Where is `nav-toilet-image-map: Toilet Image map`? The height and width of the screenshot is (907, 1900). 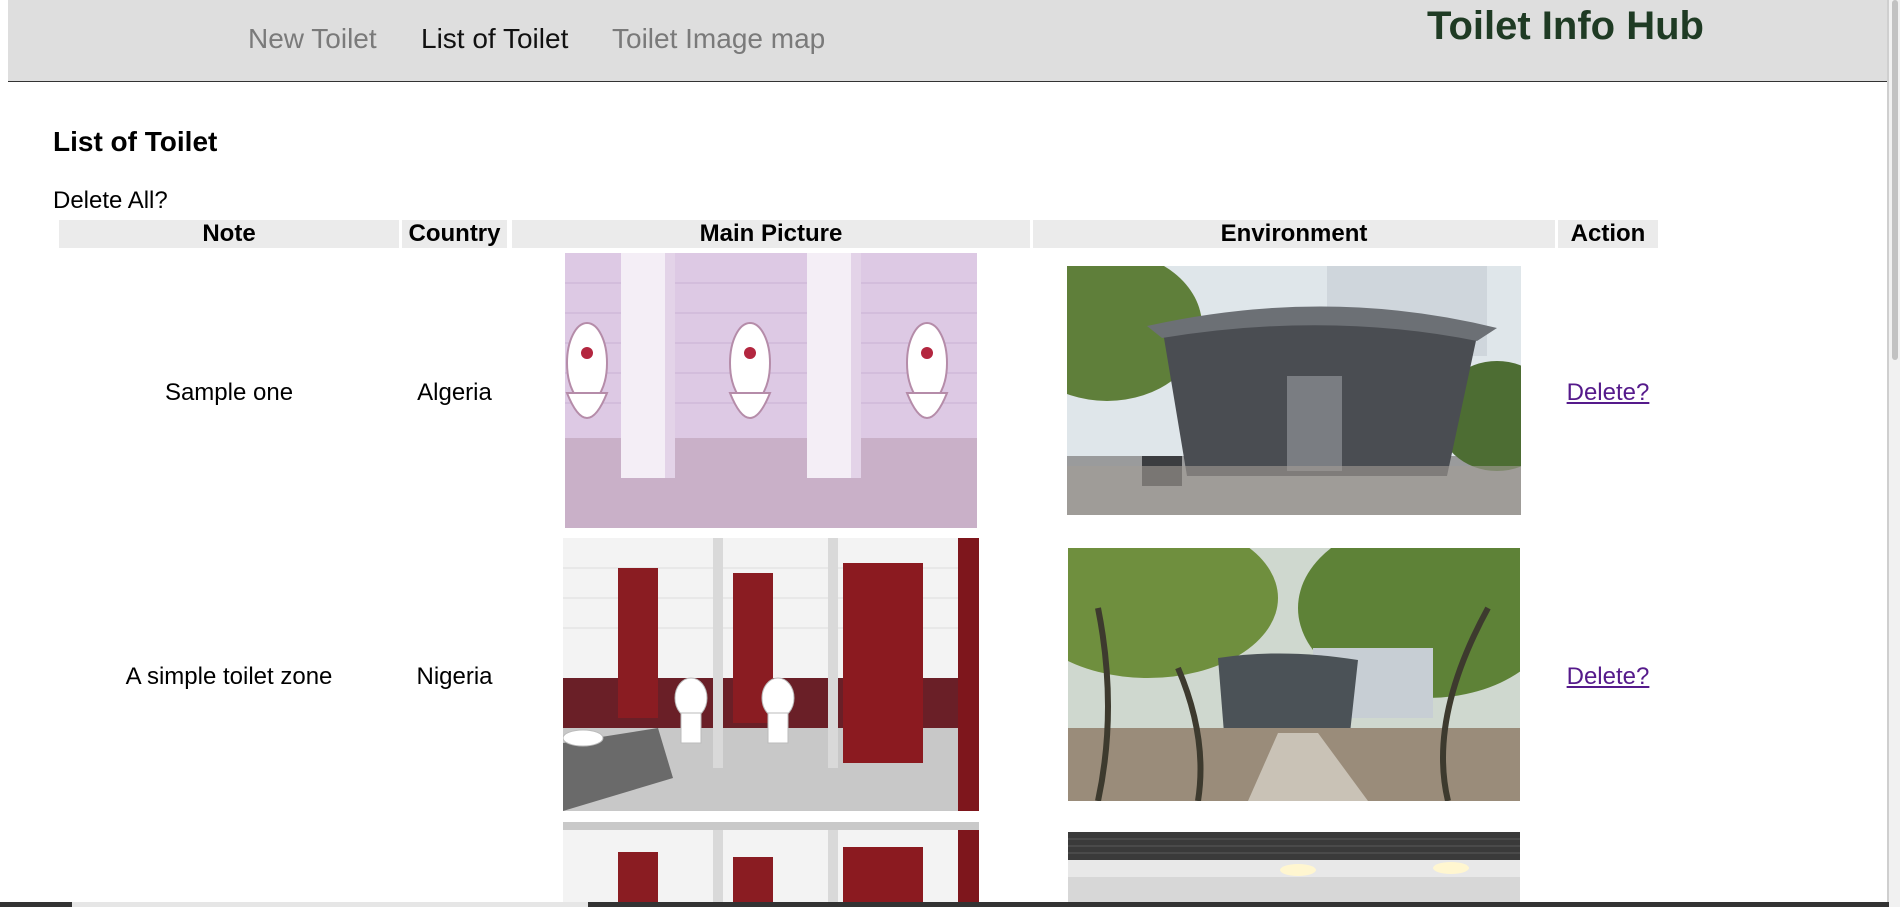
nav-toilet-image-map: Toilet Image map is located at coordinates (718, 39).